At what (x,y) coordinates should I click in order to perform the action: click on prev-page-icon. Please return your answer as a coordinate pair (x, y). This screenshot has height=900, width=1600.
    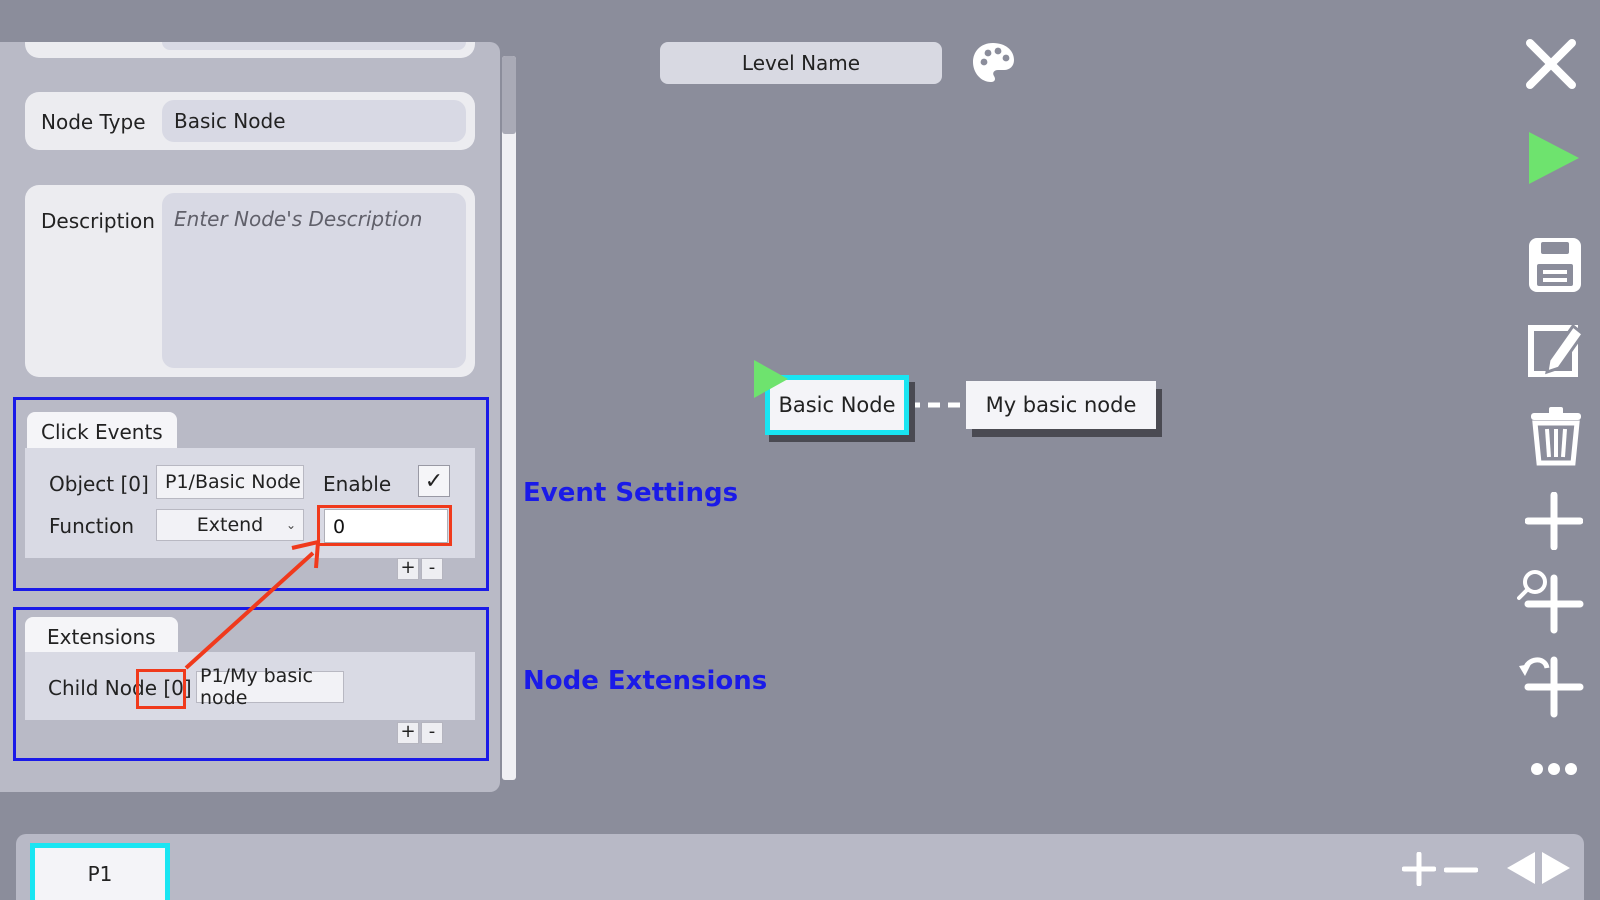
    Looking at the image, I should click on (1521, 868).